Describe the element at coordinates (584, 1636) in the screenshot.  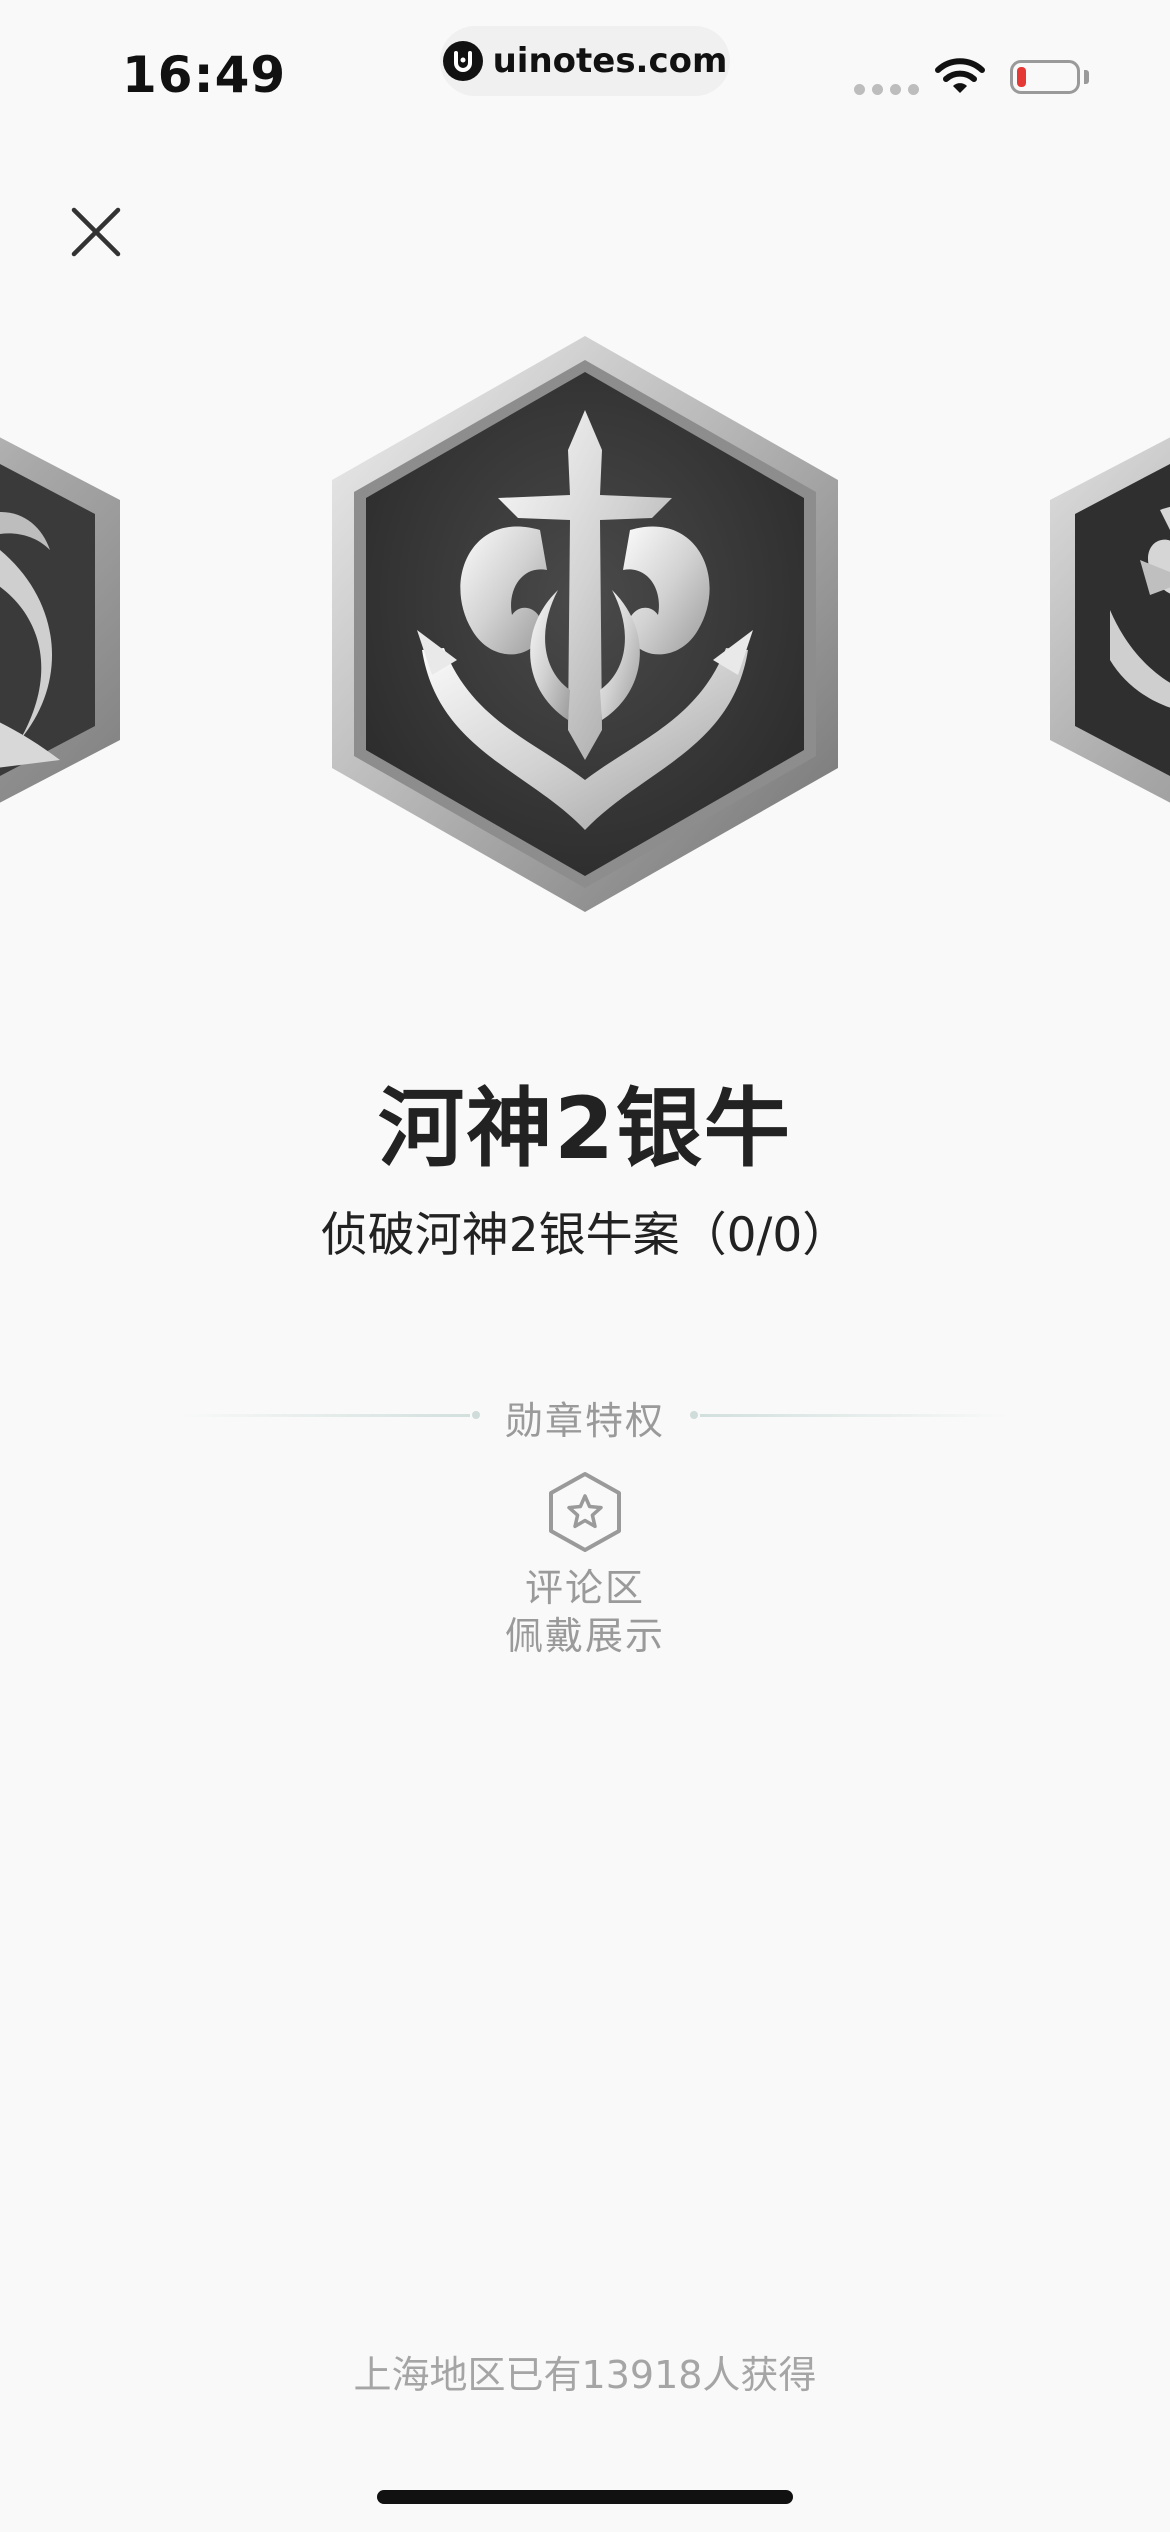
I see `privilege-label-line2: 佩戴展示` at that location.